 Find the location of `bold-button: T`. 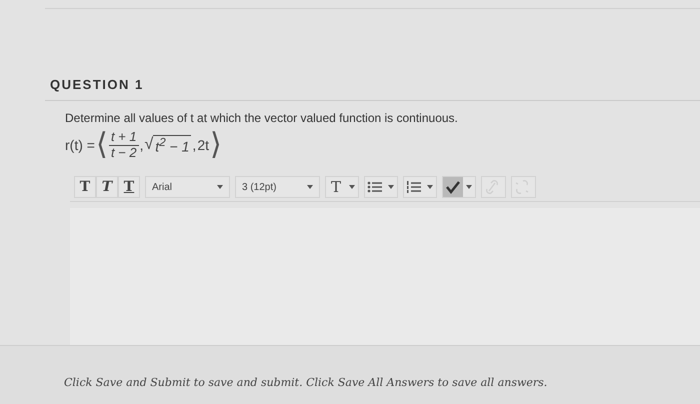

bold-button: T is located at coordinates (85, 187).